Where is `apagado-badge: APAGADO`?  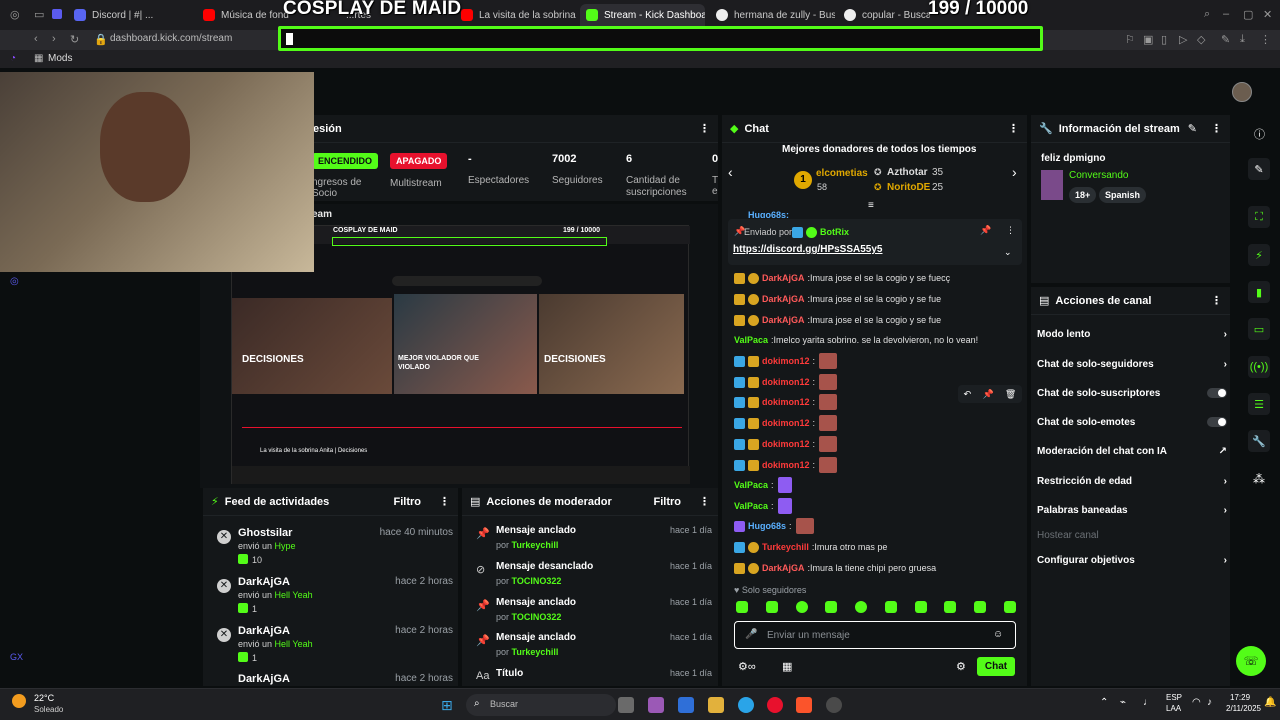
apagado-badge: APAGADO is located at coordinates (419, 161).